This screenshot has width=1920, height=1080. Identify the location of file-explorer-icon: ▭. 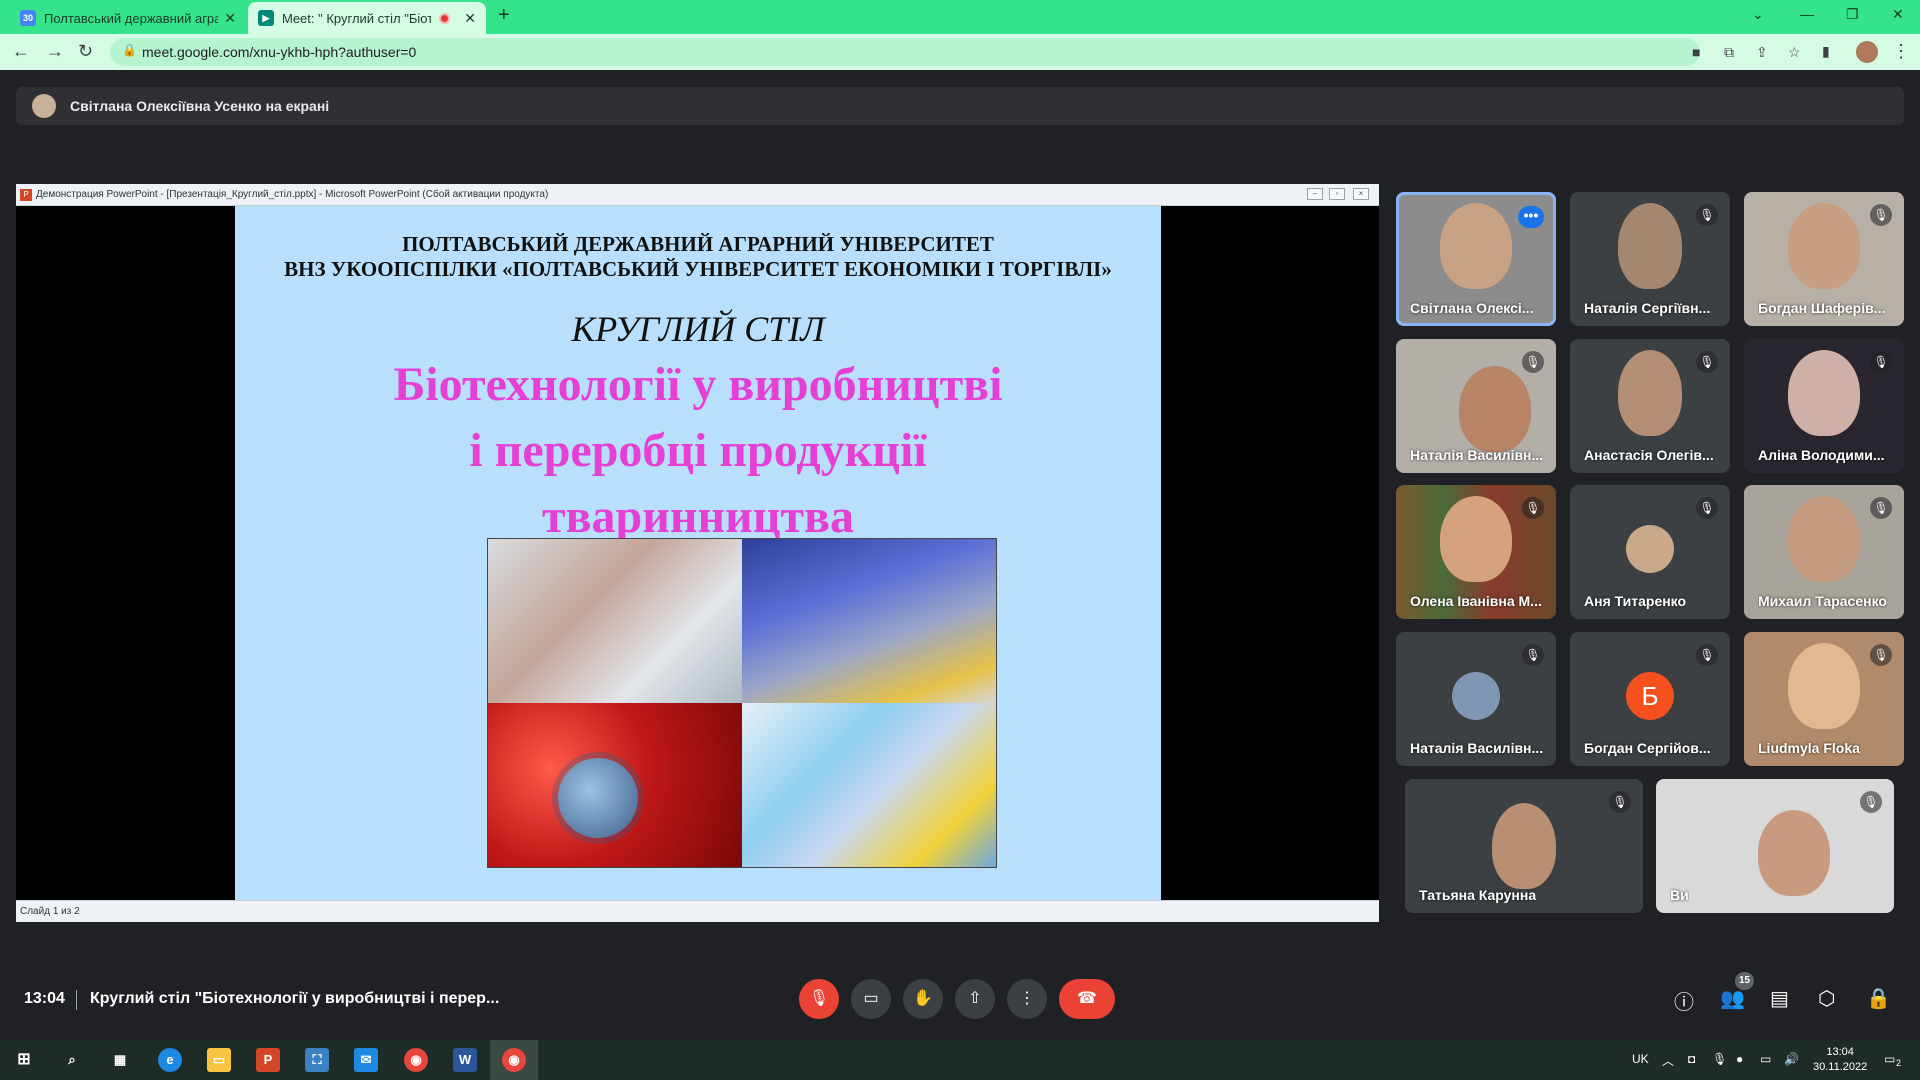
(219, 1060).